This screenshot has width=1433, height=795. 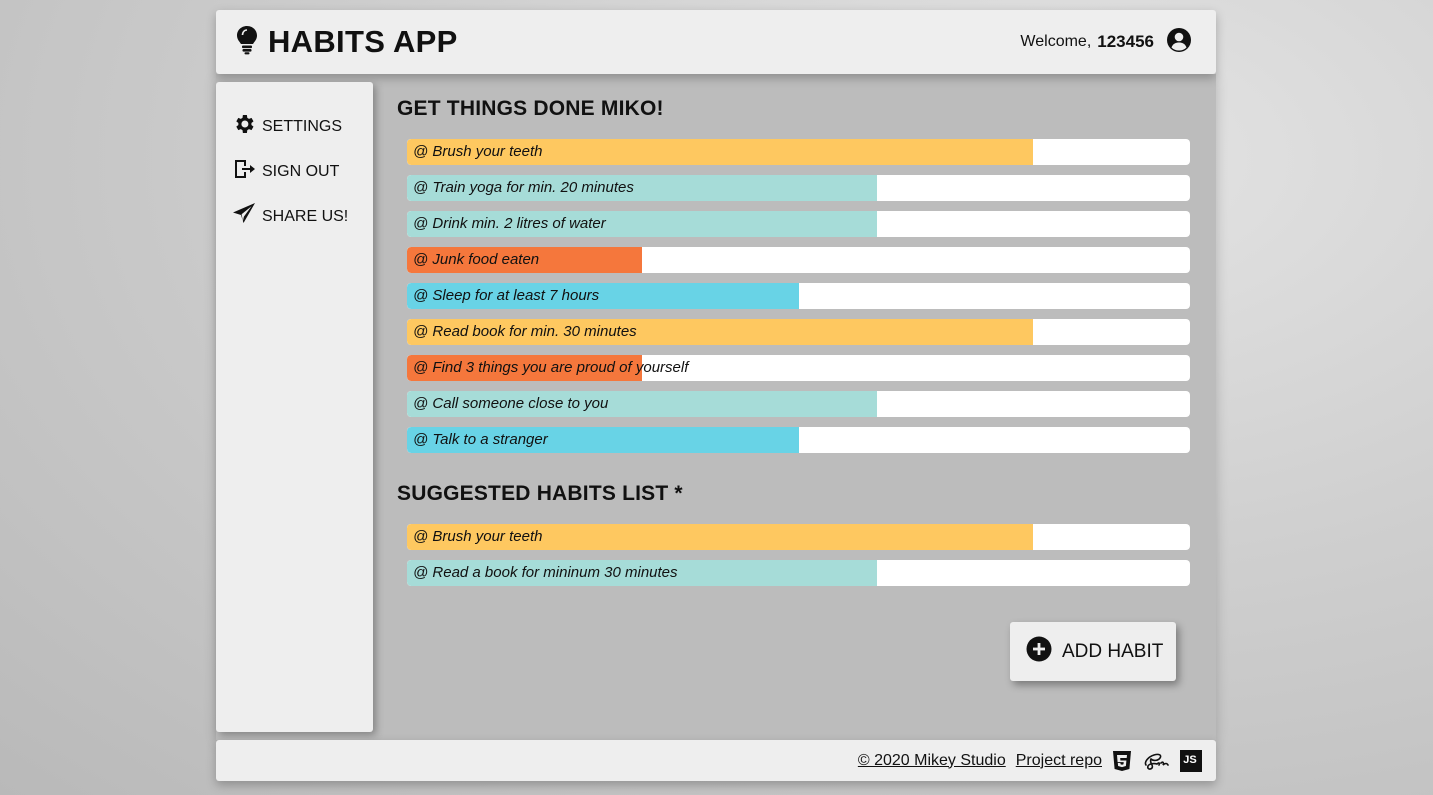 What do you see at coordinates (1179, 42) in the screenshot?
I see `user-circle-icon` at bounding box center [1179, 42].